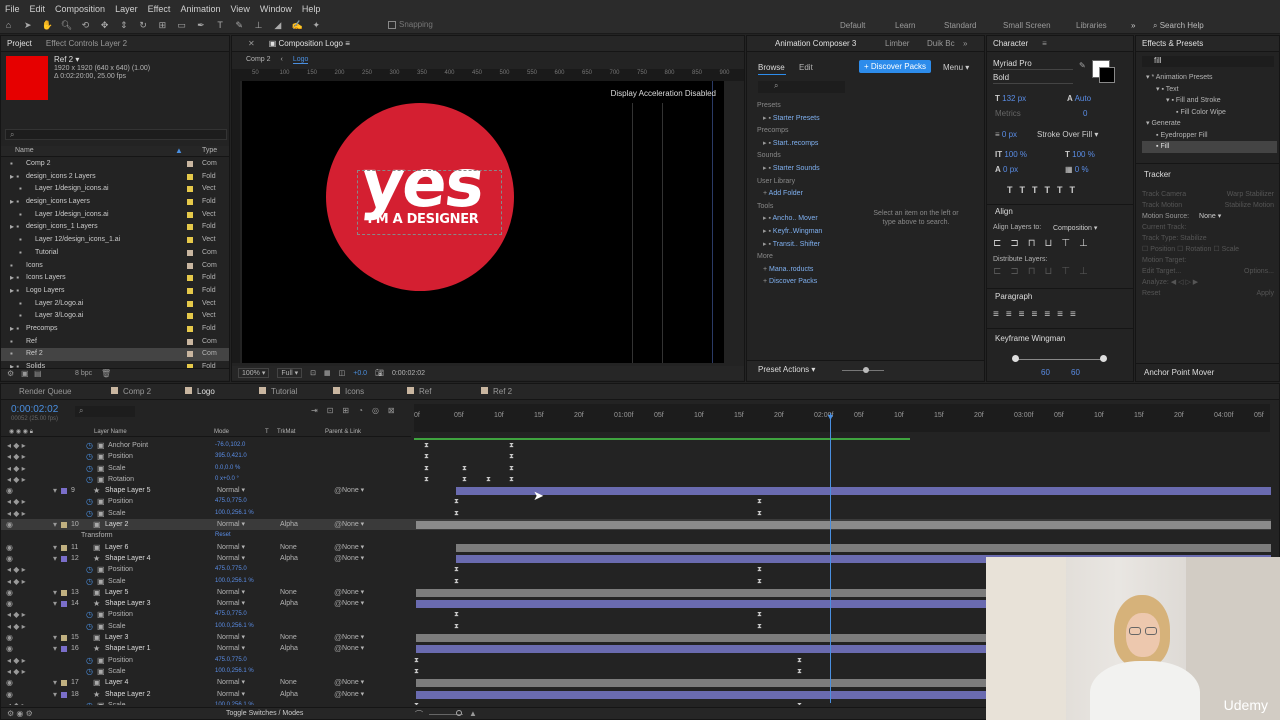 Image resolution: width=1280 pixels, height=720 pixels. Describe the element at coordinates (227, 479) in the screenshot. I see `property-value: 0 x+0.0 °` at that location.